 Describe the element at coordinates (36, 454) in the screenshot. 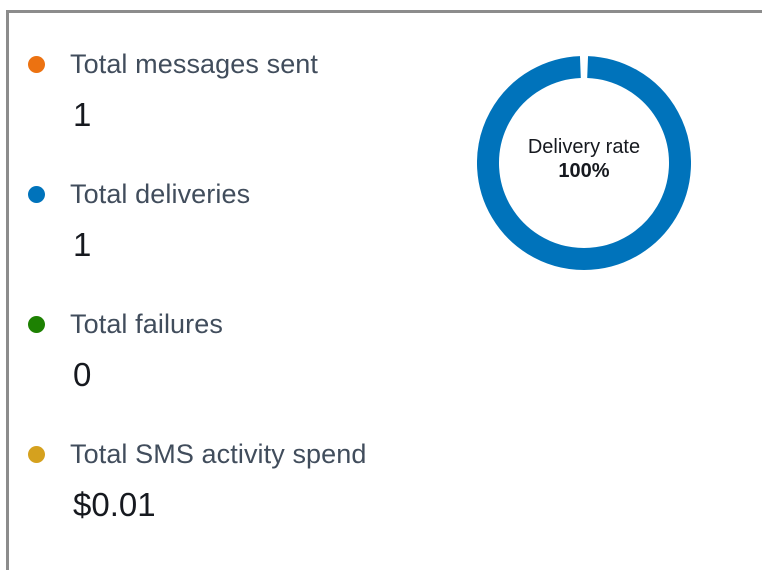

I see `yellow-dot-icon` at that location.